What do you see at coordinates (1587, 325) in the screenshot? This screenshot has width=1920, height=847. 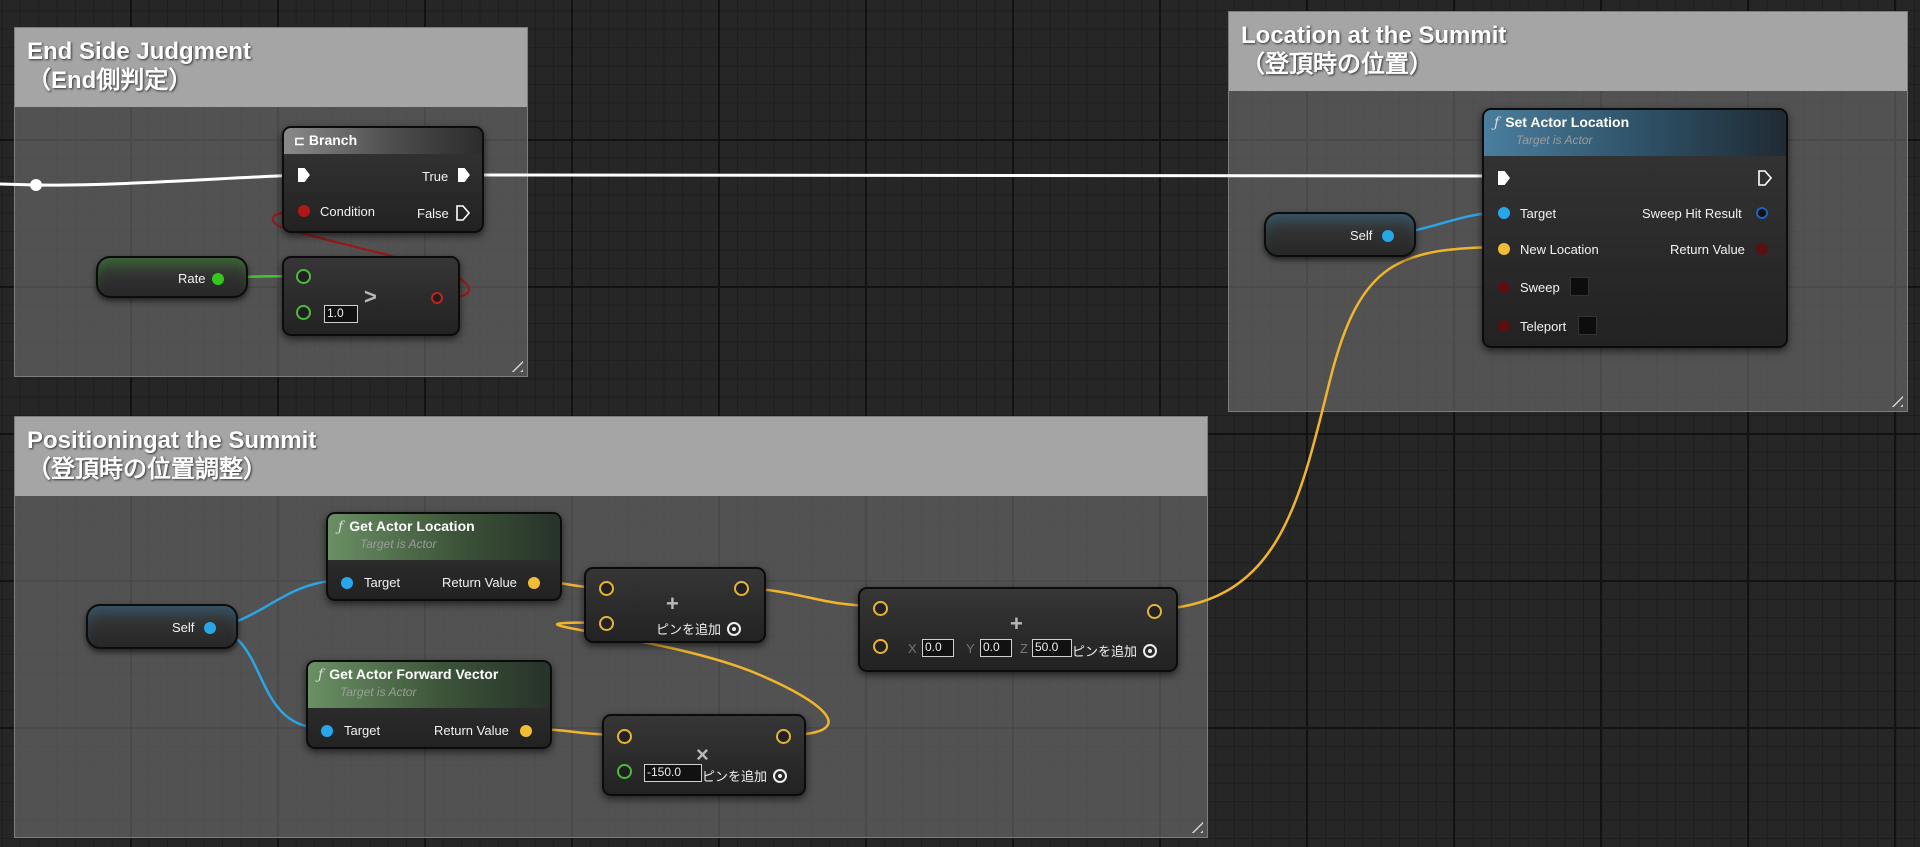 I see `teleport-checkbox` at bounding box center [1587, 325].